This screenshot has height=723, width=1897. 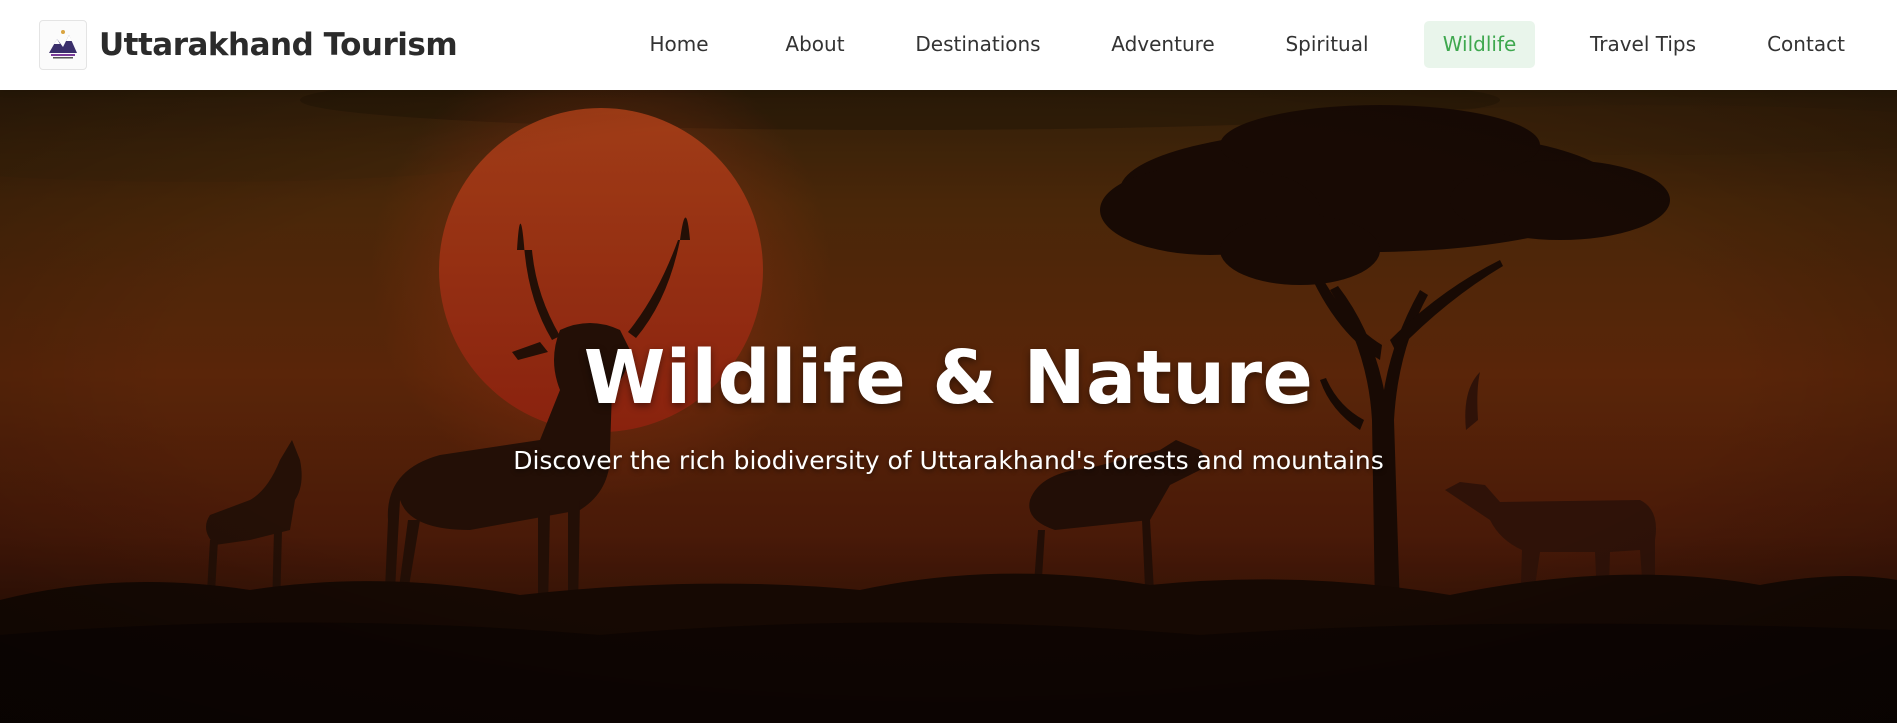 I want to click on nav-destinations: Destinations, so click(x=978, y=44).